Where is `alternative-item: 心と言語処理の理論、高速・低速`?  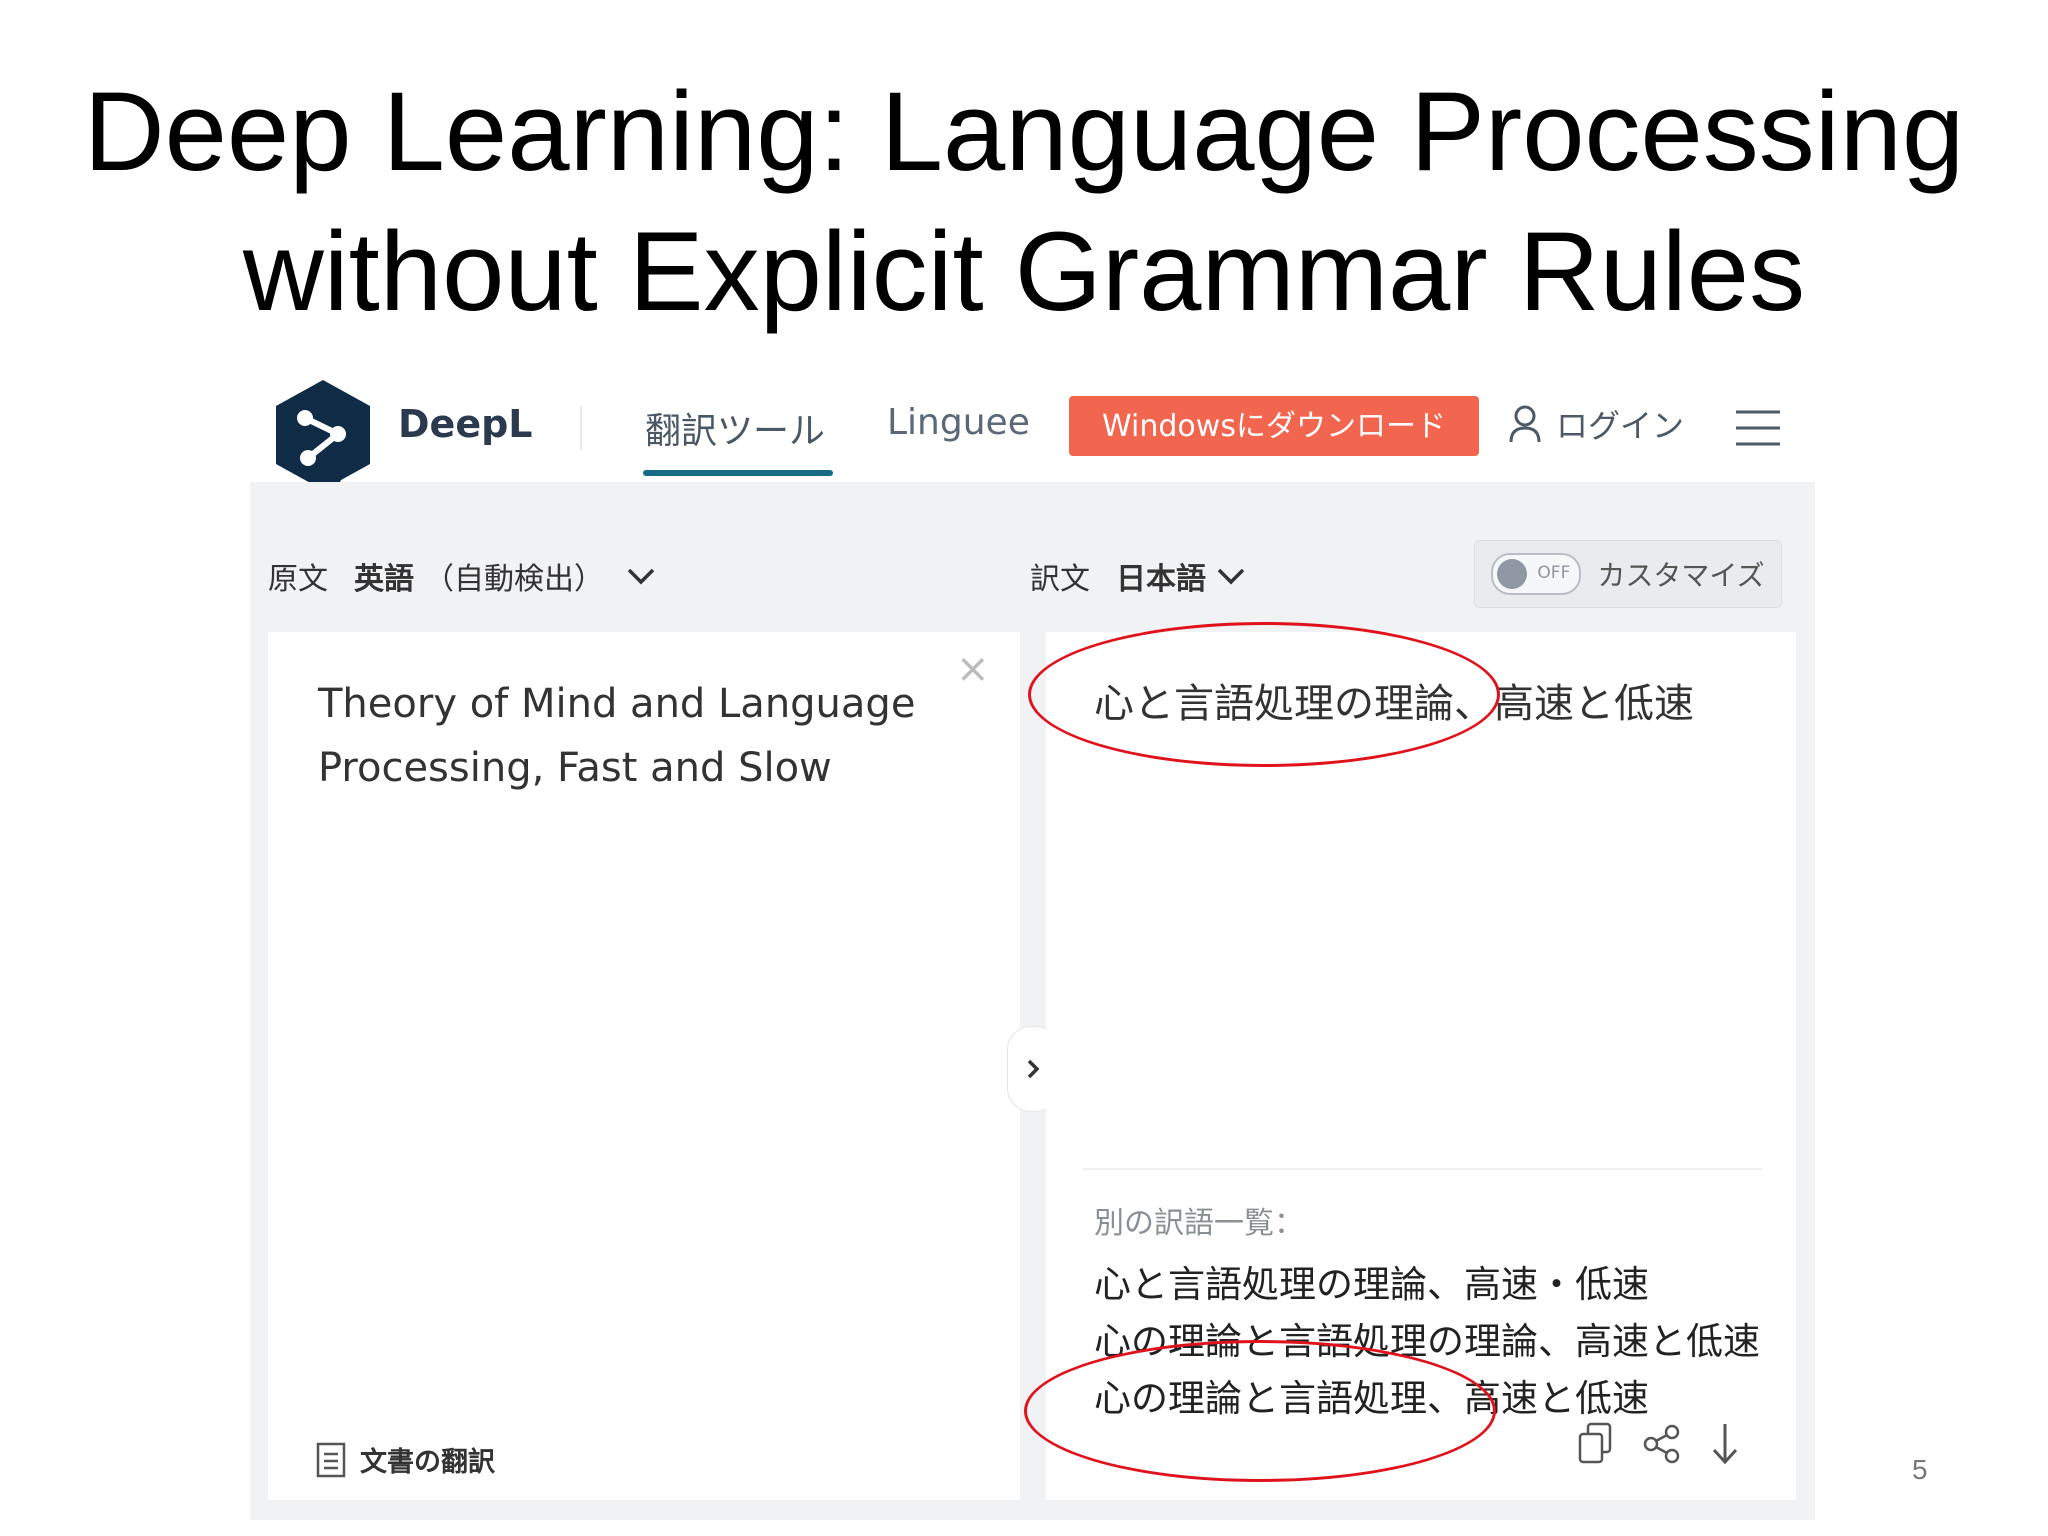 alternative-item: 心と言語処理の理論、高速・低速 is located at coordinates (1427, 1284).